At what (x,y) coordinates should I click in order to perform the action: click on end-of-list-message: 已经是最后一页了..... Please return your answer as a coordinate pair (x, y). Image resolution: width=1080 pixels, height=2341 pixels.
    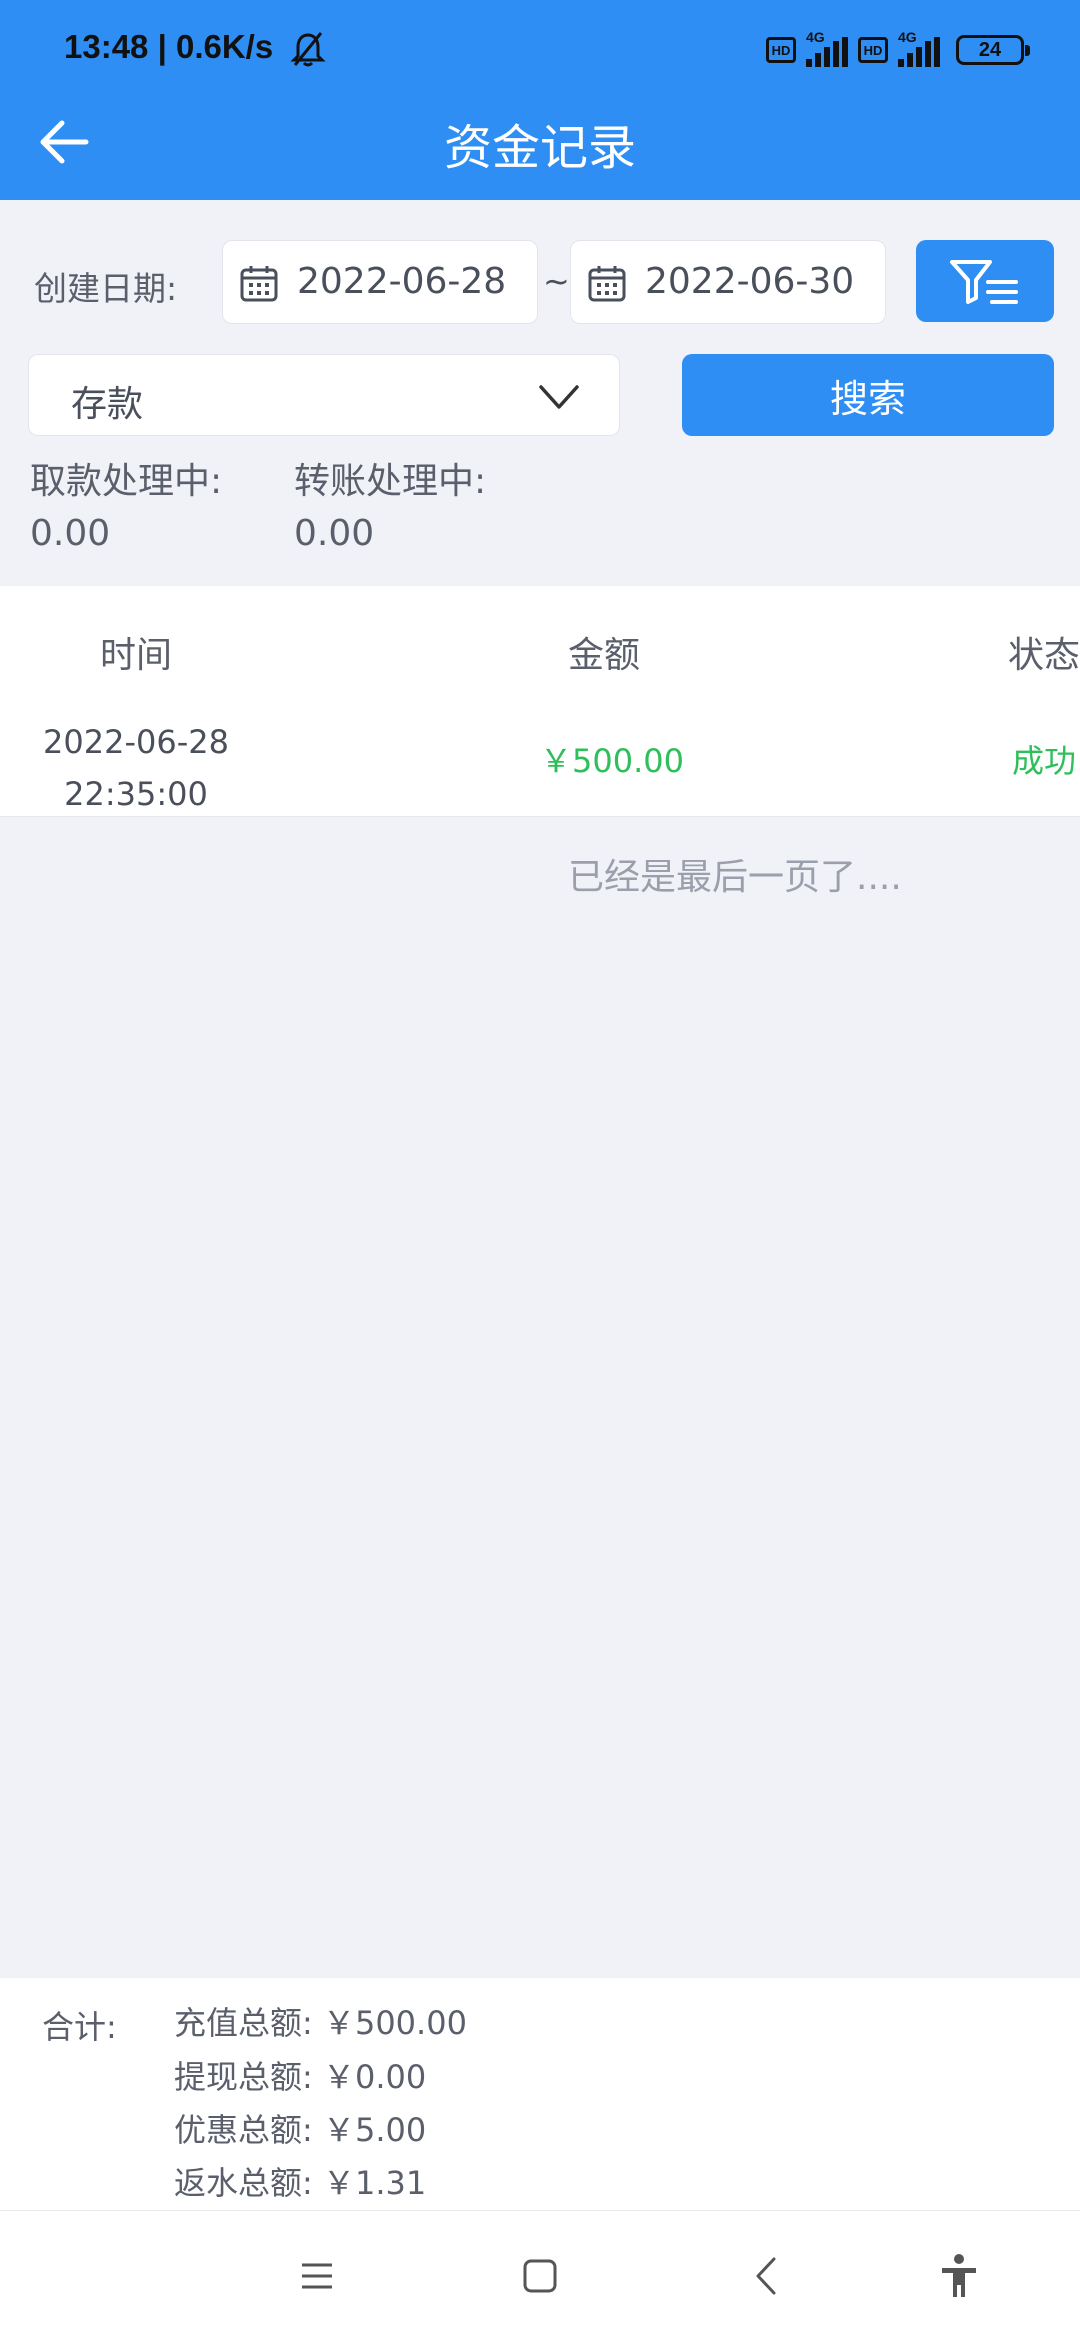
    Looking at the image, I should click on (735, 877).